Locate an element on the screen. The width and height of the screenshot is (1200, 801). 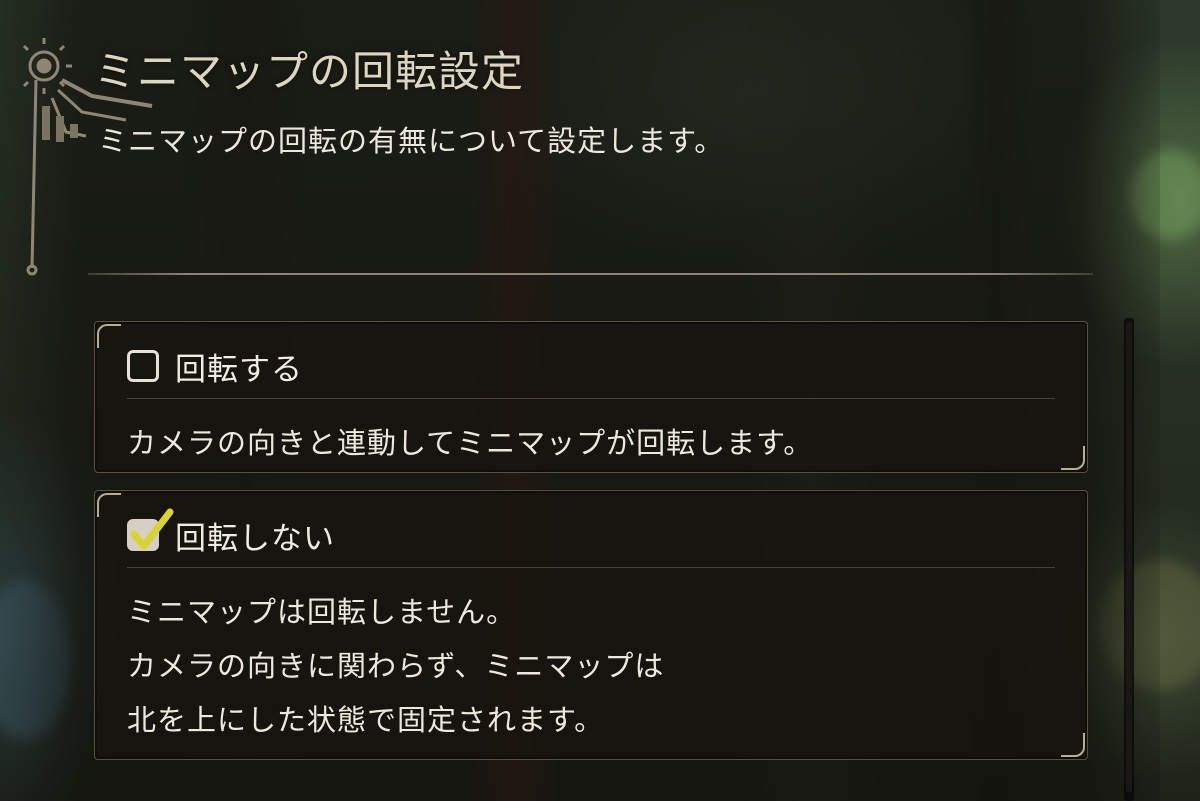
option-header: 回転しない is located at coordinates (231, 532).